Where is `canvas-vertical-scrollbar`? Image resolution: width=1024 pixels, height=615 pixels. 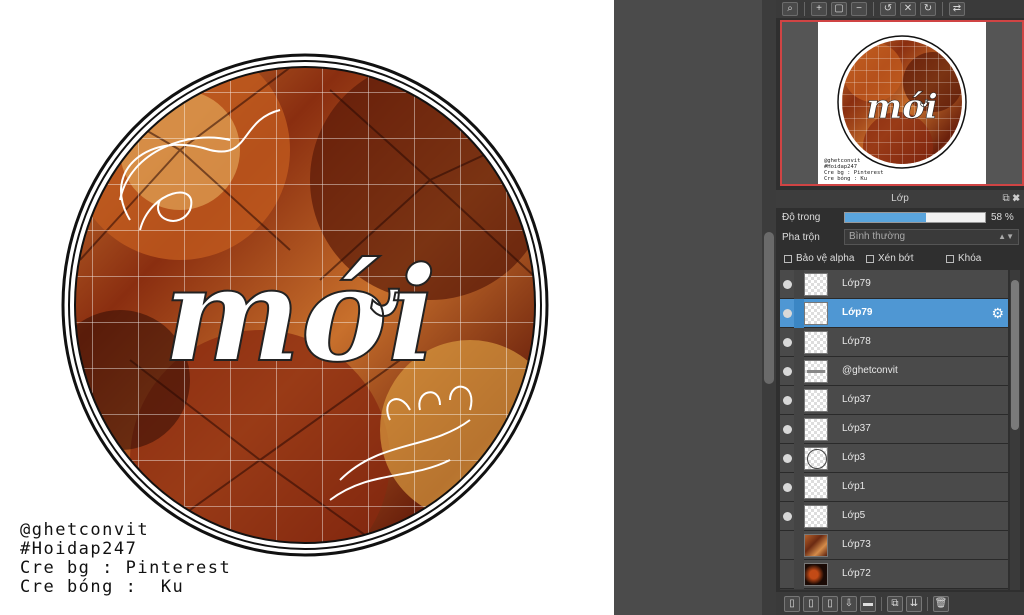
canvas-vertical-scrollbar is located at coordinates (769, 307).